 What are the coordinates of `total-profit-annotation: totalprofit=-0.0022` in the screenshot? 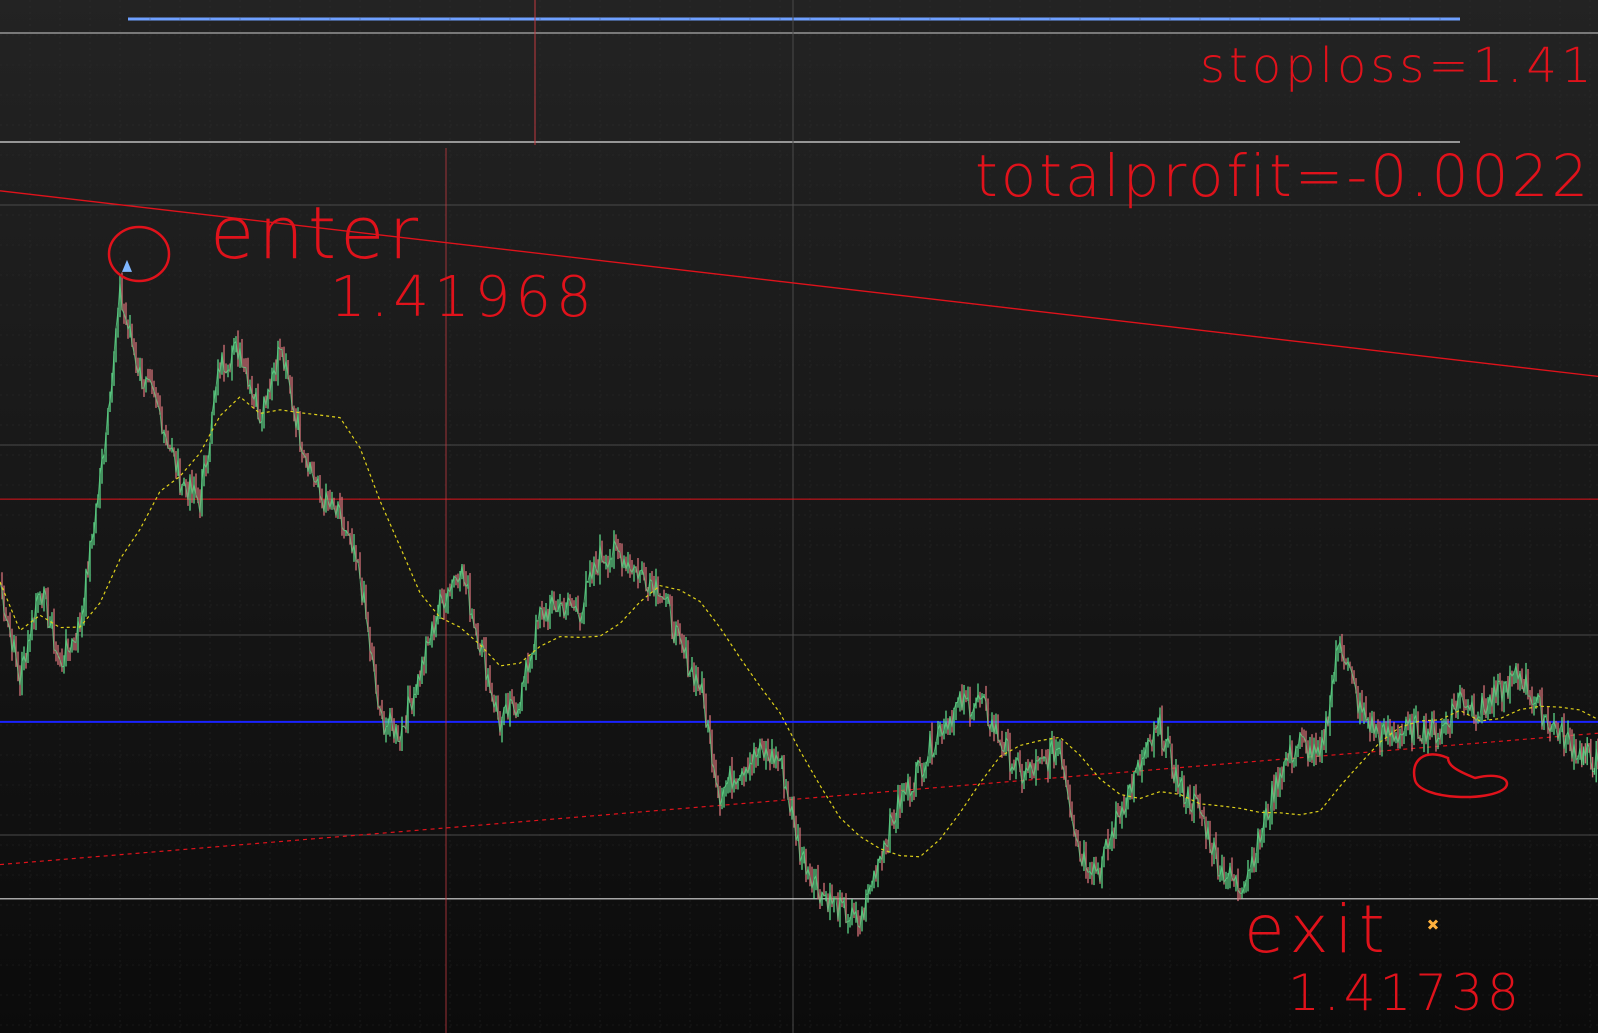 It's located at (1283, 176).